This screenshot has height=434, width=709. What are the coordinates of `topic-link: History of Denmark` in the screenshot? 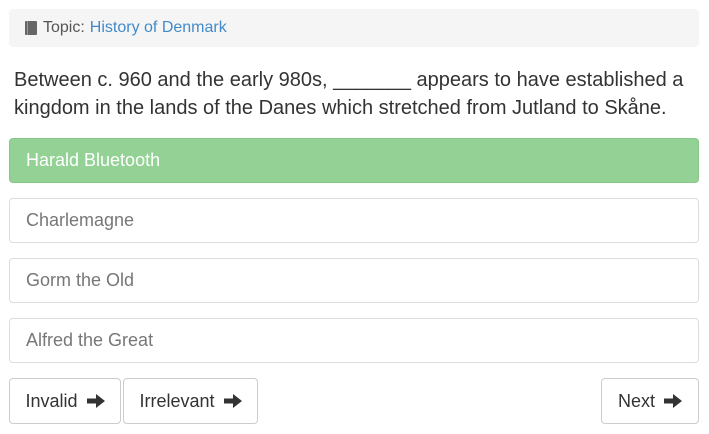 It's located at (158, 28).